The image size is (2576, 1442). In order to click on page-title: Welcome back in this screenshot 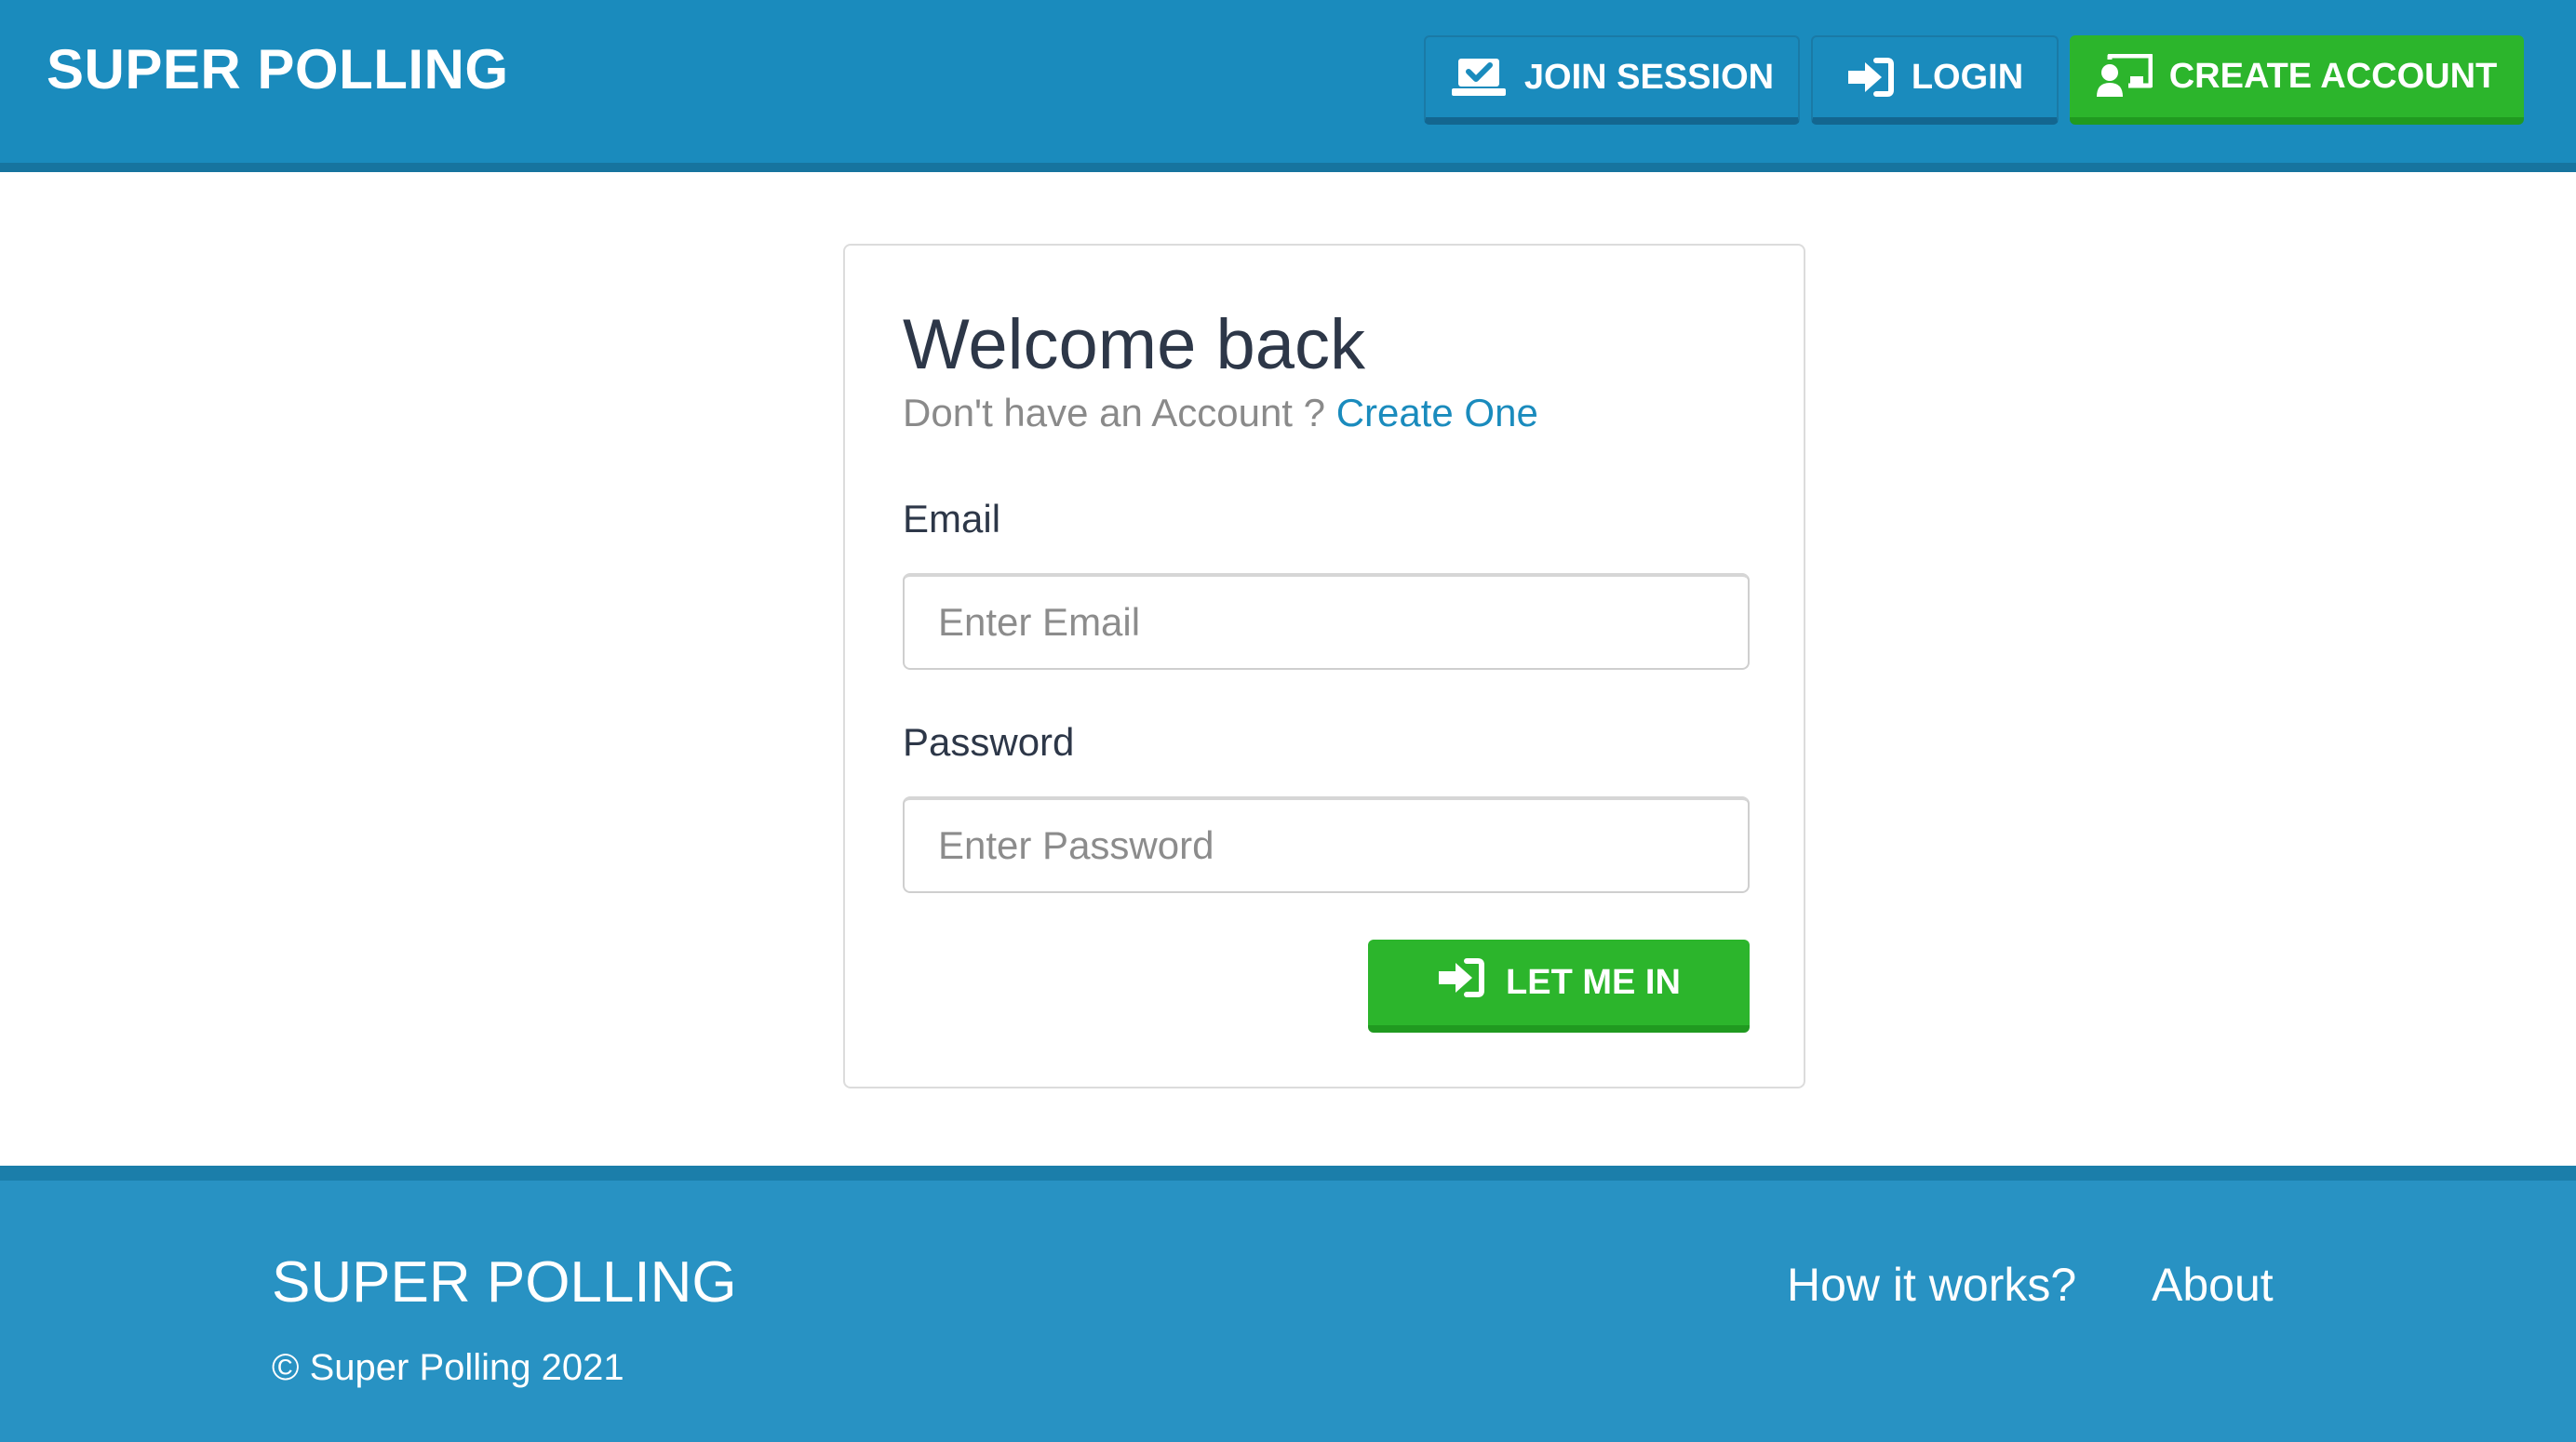, I will do `click(1134, 344)`.